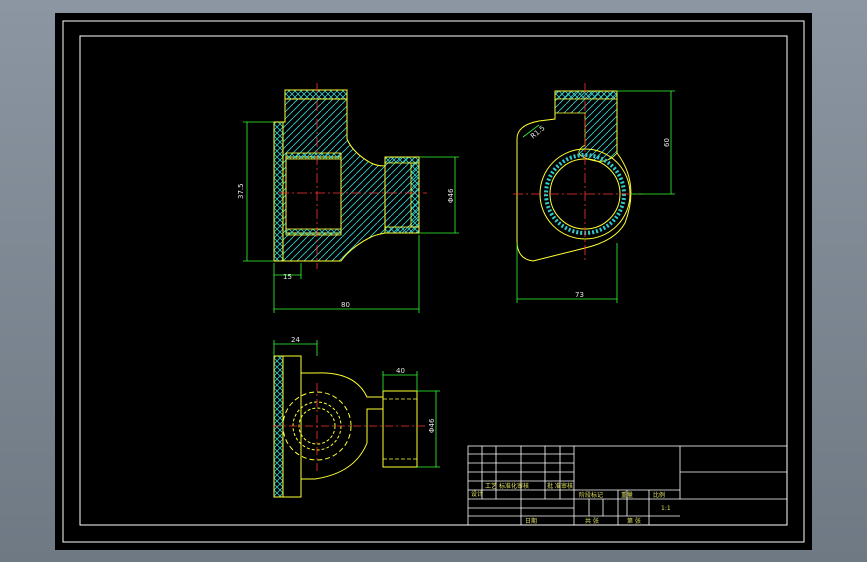 Image resolution: width=867 pixels, height=562 pixels. I want to click on tb-designer: 设计, so click(477, 494).